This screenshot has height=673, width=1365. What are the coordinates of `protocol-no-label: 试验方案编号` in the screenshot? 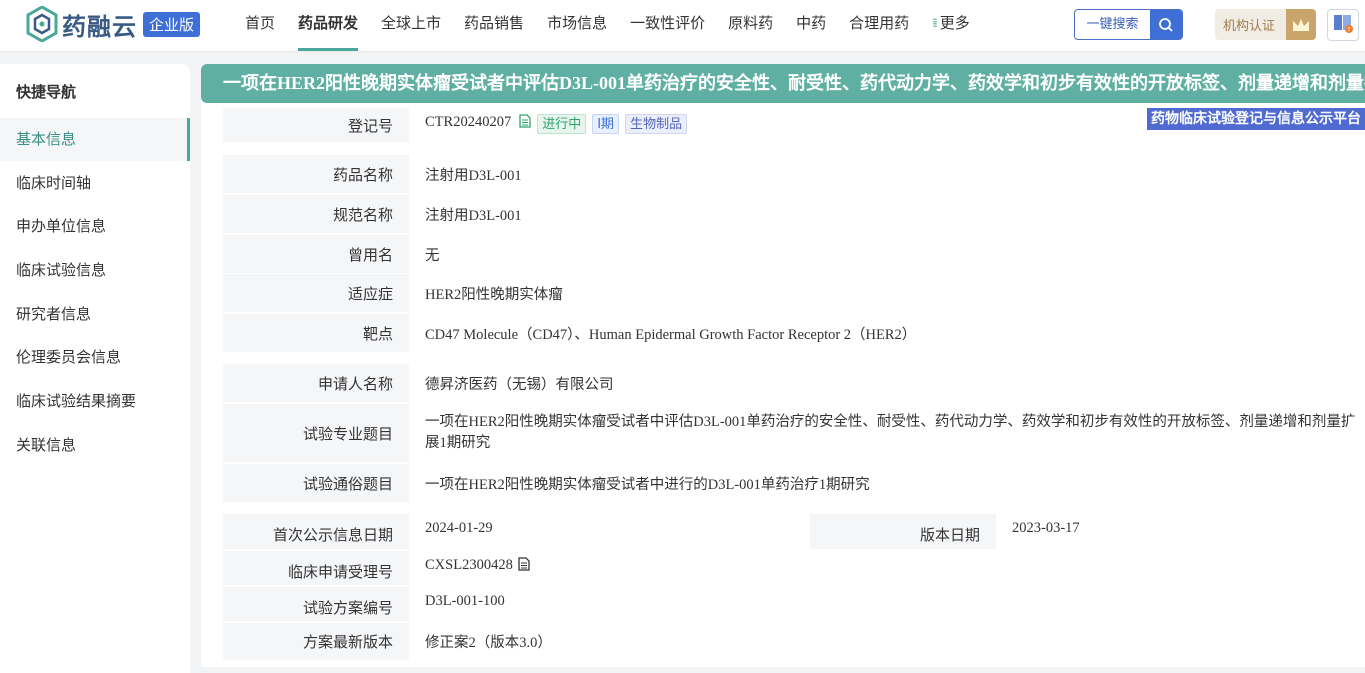 It's located at (316, 604).